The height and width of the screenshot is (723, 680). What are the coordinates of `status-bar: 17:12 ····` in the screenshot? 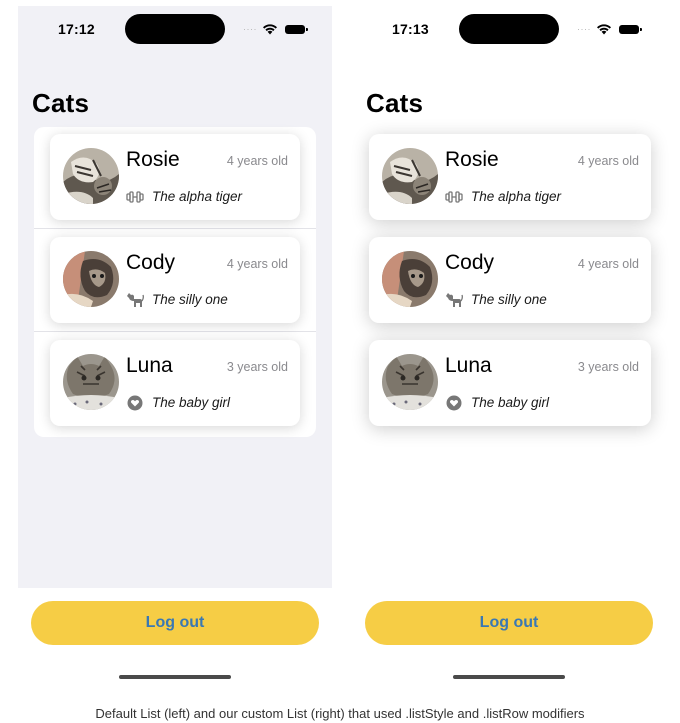 It's located at (175, 28).